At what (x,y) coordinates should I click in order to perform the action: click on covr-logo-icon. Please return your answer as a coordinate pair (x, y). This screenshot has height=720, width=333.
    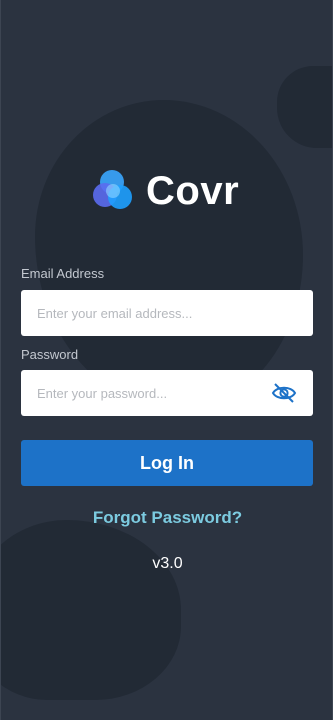
    Looking at the image, I should click on (112, 189).